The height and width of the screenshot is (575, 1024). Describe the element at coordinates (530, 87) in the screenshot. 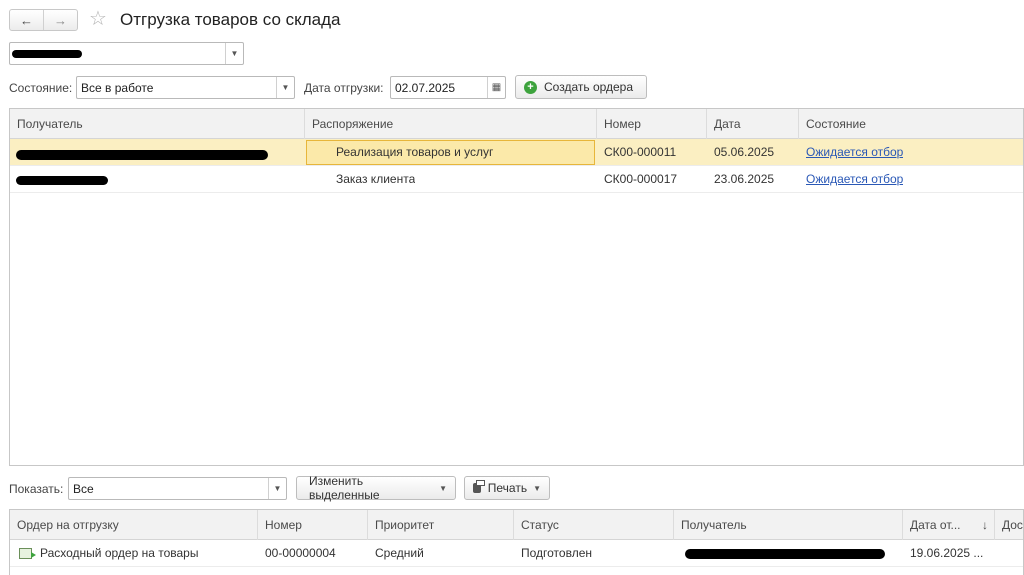

I see `plus-icon: +` at that location.